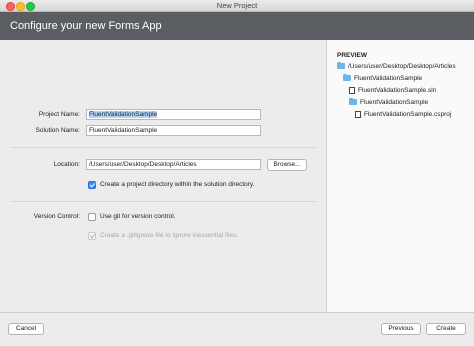 This screenshot has height=346, width=474. Describe the element at coordinates (123, 114) in the screenshot. I see `project-name-value: FluentValidationSample` at that location.